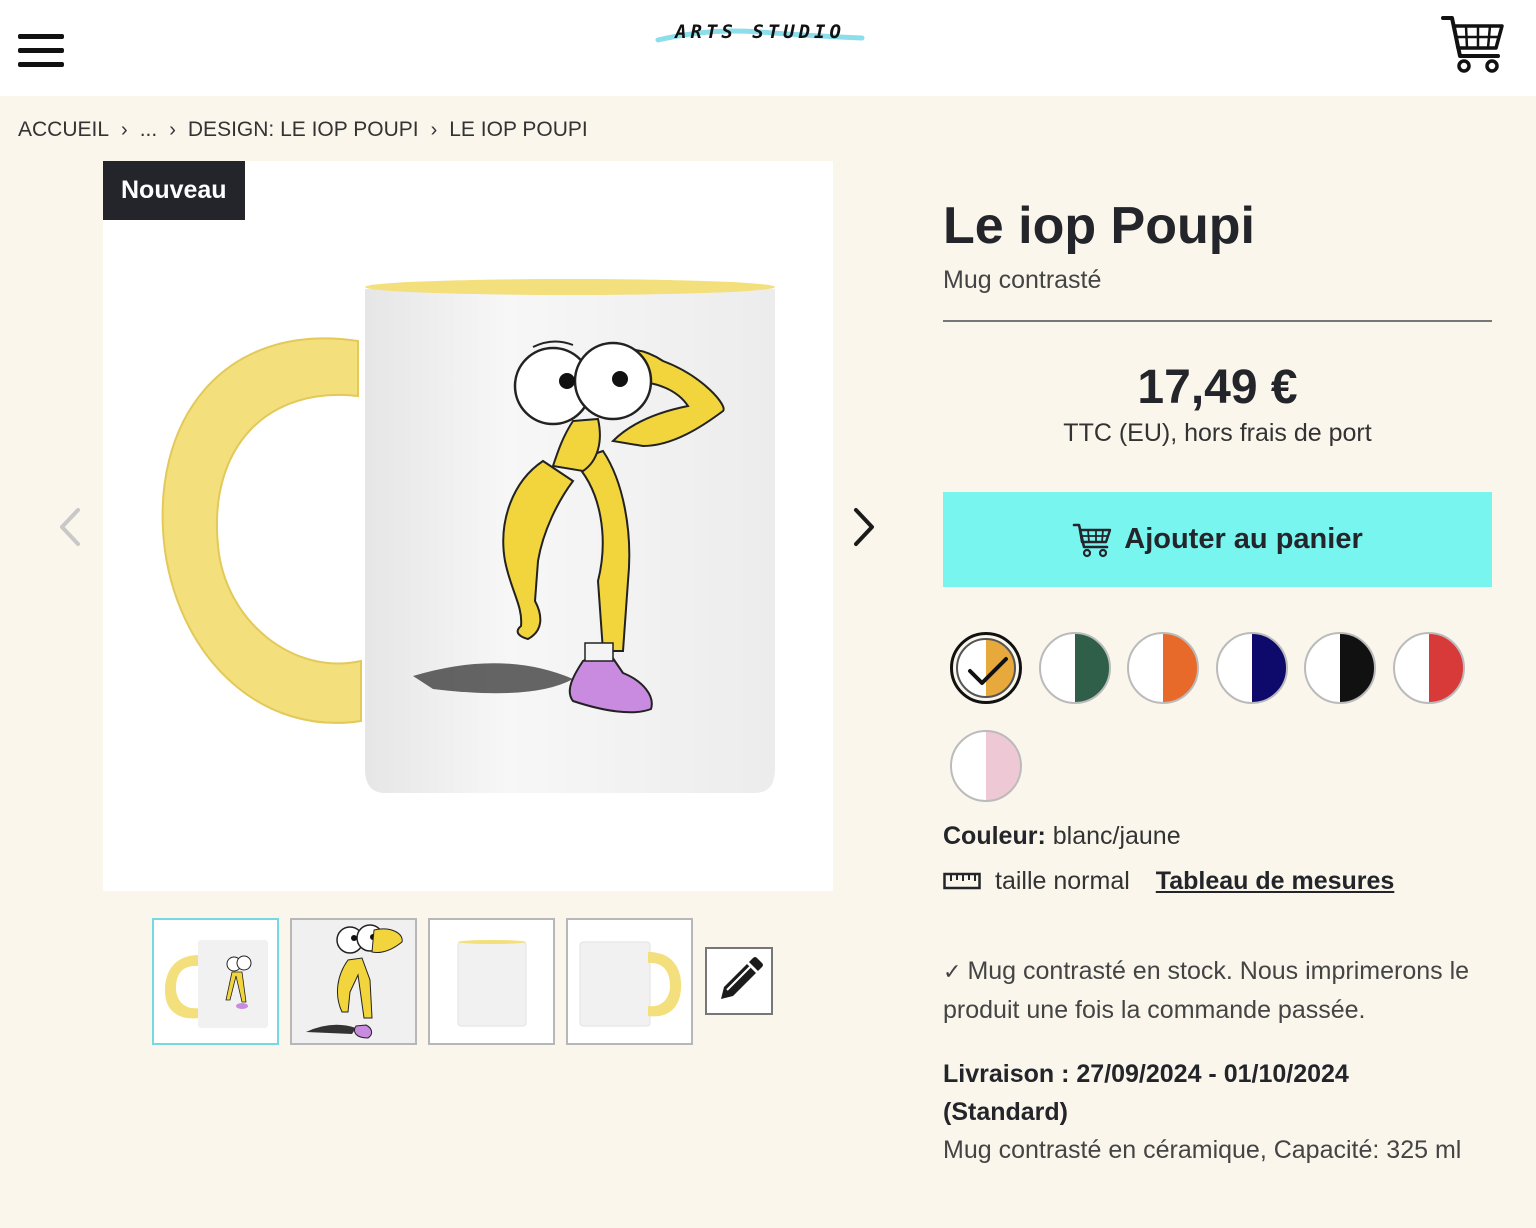 Image resolution: width=1536 pixels, height=1228 pixels. I want to click on ruler-icon, so click(962, 881).